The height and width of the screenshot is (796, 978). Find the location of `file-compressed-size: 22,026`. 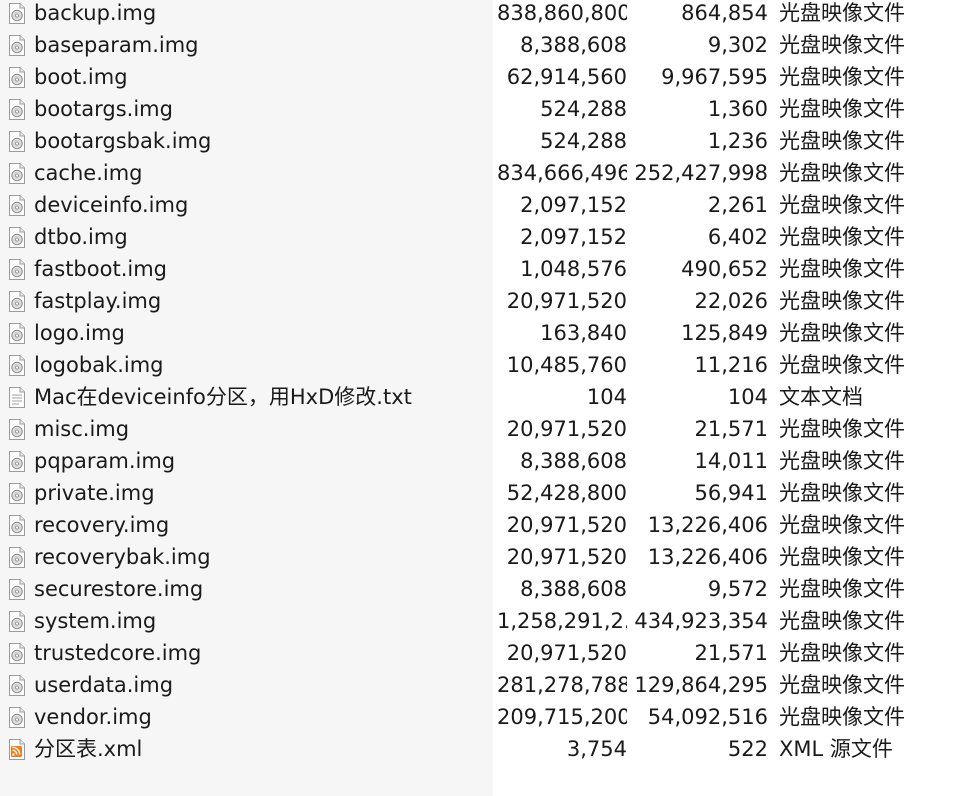

file-compressed-size: 22,026 is located at coordinates (731, 301).